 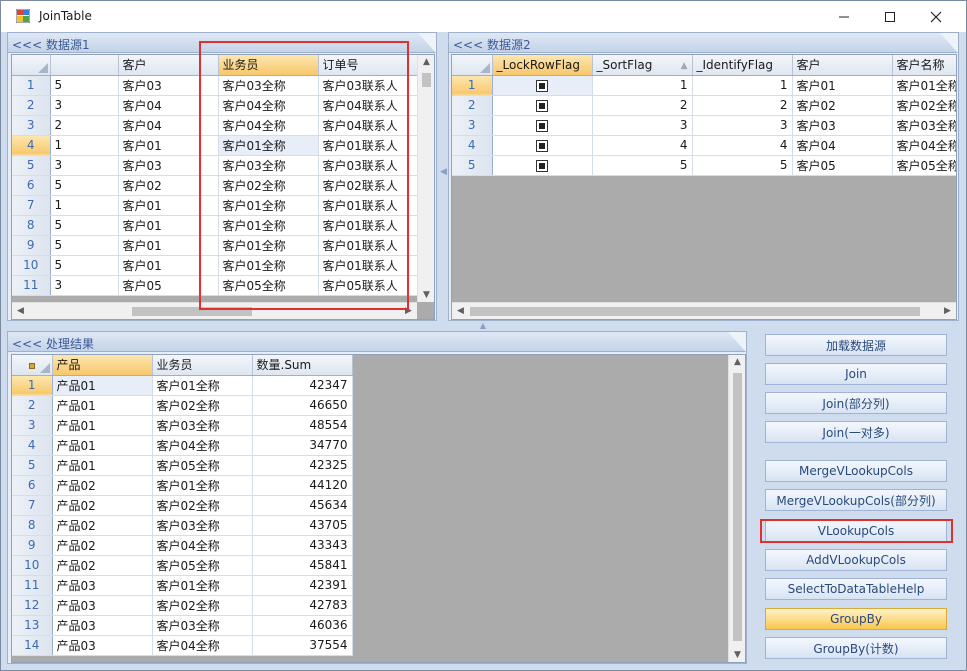 I want to click on table-row: 6 产品02 客户01全称 44120, so click(x=182, y=485).